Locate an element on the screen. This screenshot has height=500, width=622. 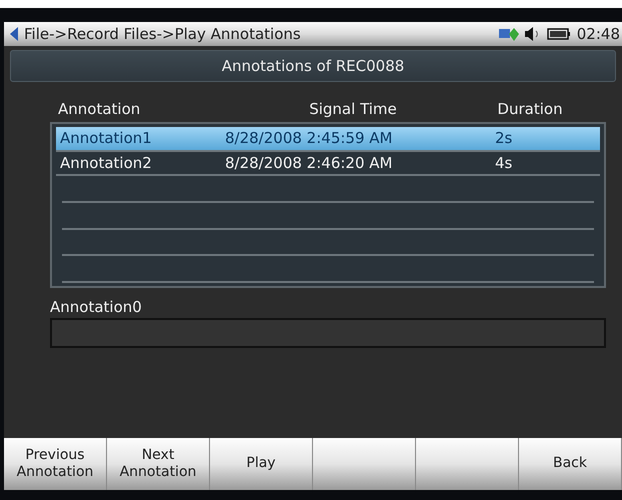
column-header: Signal Time is located at coordinates (353, 109).